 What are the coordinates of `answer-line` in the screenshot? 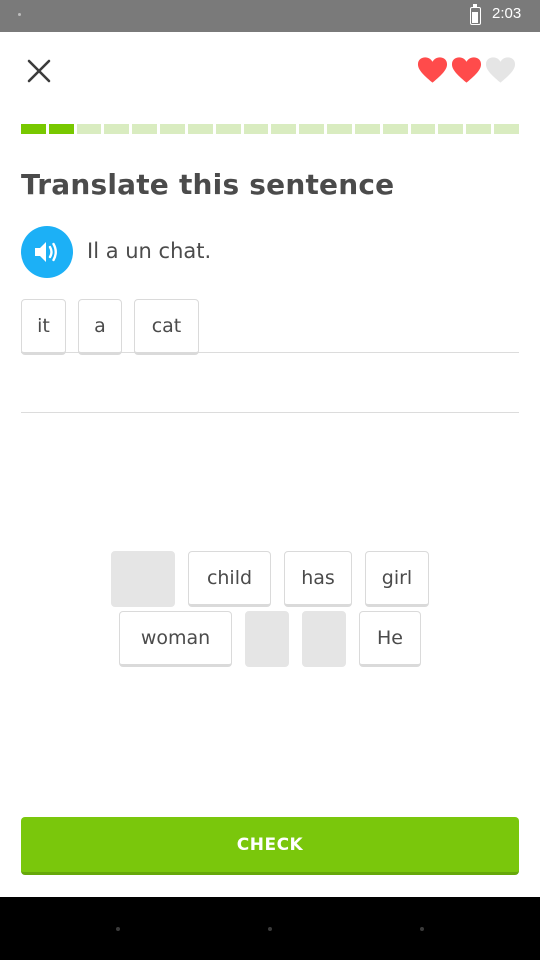 It's located at (270, 412).